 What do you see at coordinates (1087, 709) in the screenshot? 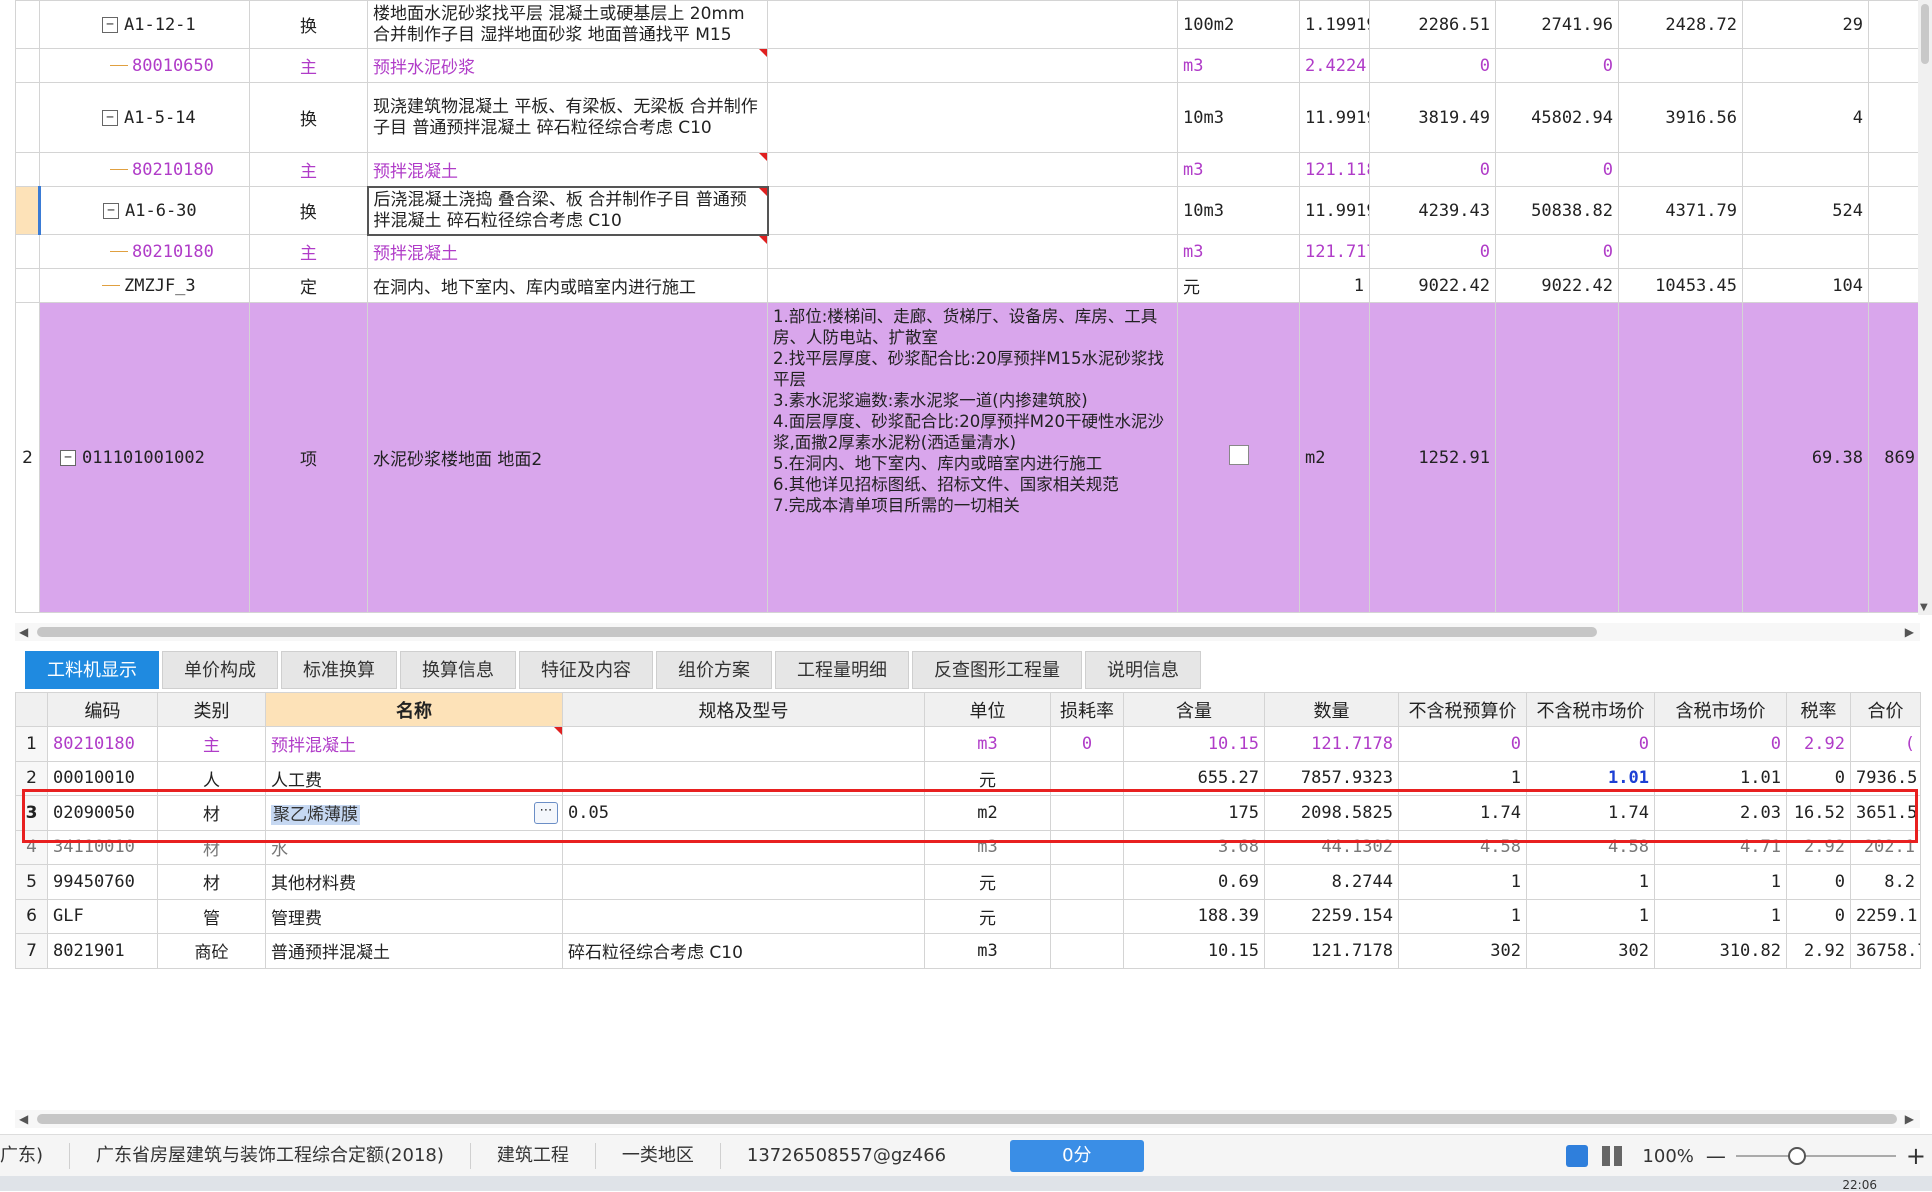
I see `column-header: 损耗率` at bounding box center [1087, 709].